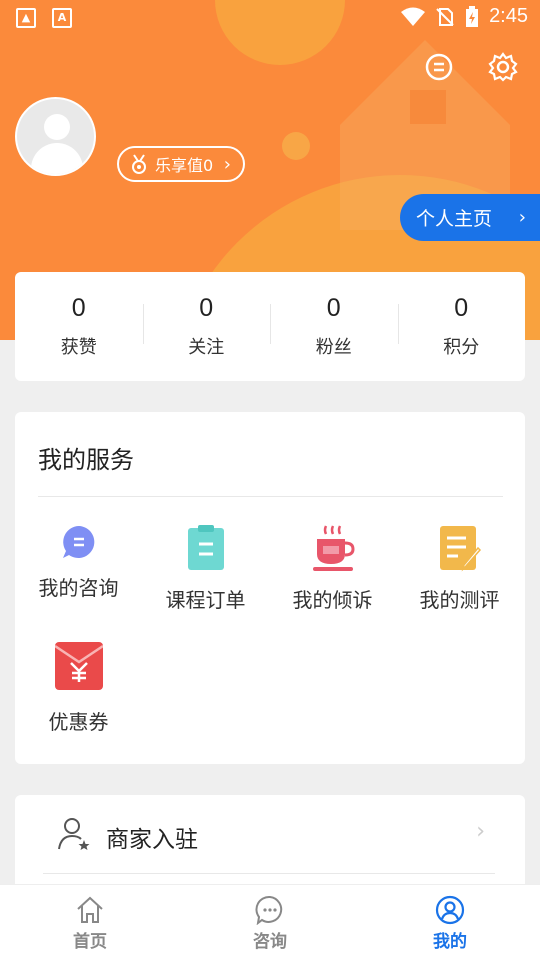  I want to click on points-pill: 乐享值0 ›, so click(181, 164).